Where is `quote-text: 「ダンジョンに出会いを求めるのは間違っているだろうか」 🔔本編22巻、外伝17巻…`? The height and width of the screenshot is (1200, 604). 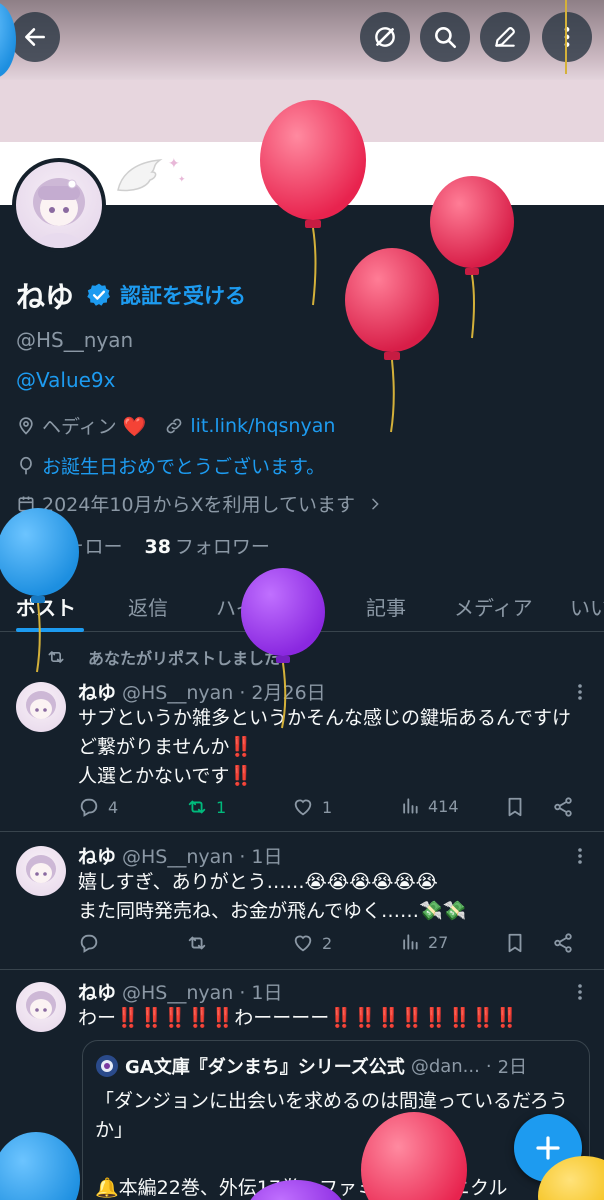
quote-text: 「ダンジョンに出会いを求めるのは間違っているだろうか」 🔔本編22巻、外伝17巻… is located at coordinates (331, 1144).